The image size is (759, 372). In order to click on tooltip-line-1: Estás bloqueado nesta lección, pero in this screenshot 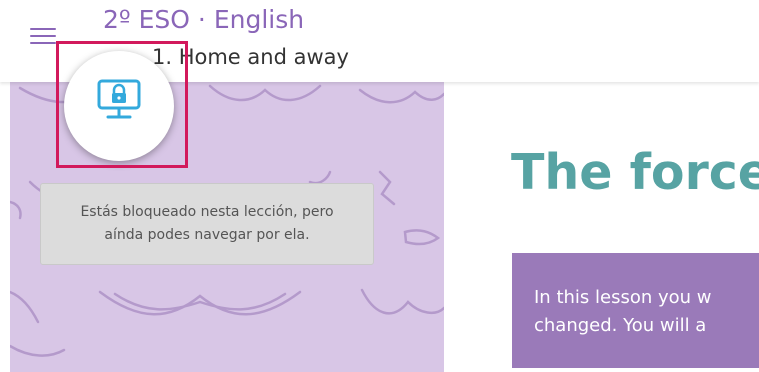, I will do `click(207, 212)`.